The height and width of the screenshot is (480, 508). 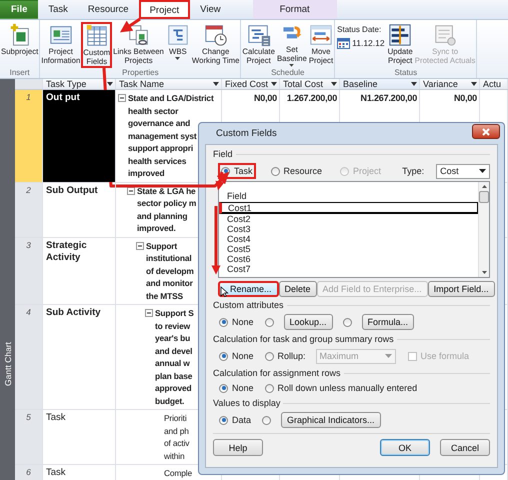 What do you see at coordinates (170, 271) in the screenshot?
I see `task-name: Support institutional of developm and monitor the MTSS` at bounding box center [170, 271].